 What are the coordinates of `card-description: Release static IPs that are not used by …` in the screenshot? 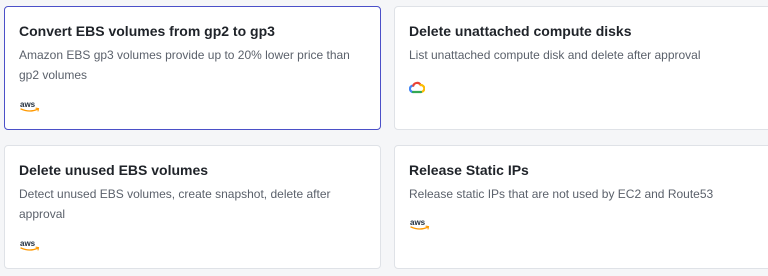 It's located at (561, 194).